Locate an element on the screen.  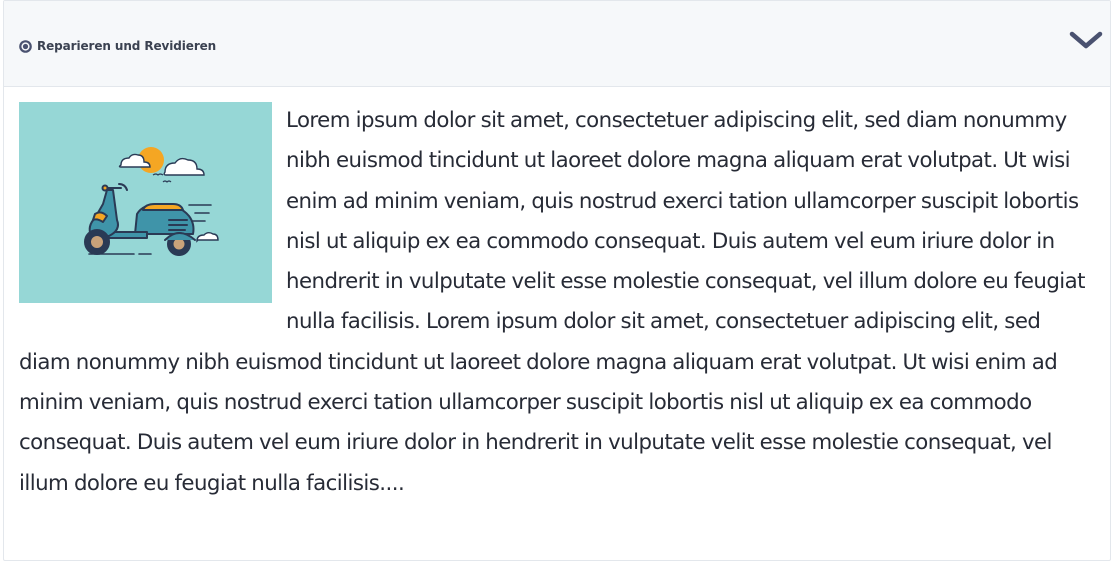
accordion-title: Reparieren und Revidieren is located at coordinates (117, 46).